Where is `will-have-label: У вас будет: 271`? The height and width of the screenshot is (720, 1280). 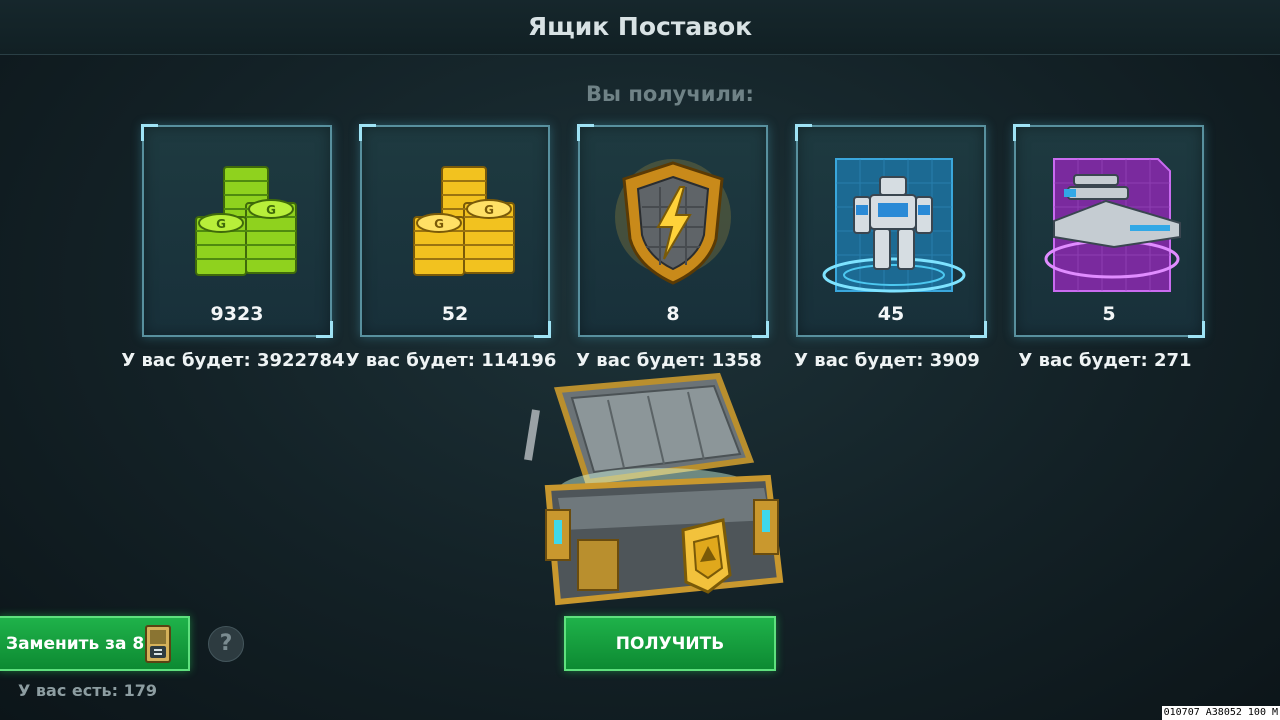
will-have-label: У вас будет: 271 is located at coordinates (1105, 360).